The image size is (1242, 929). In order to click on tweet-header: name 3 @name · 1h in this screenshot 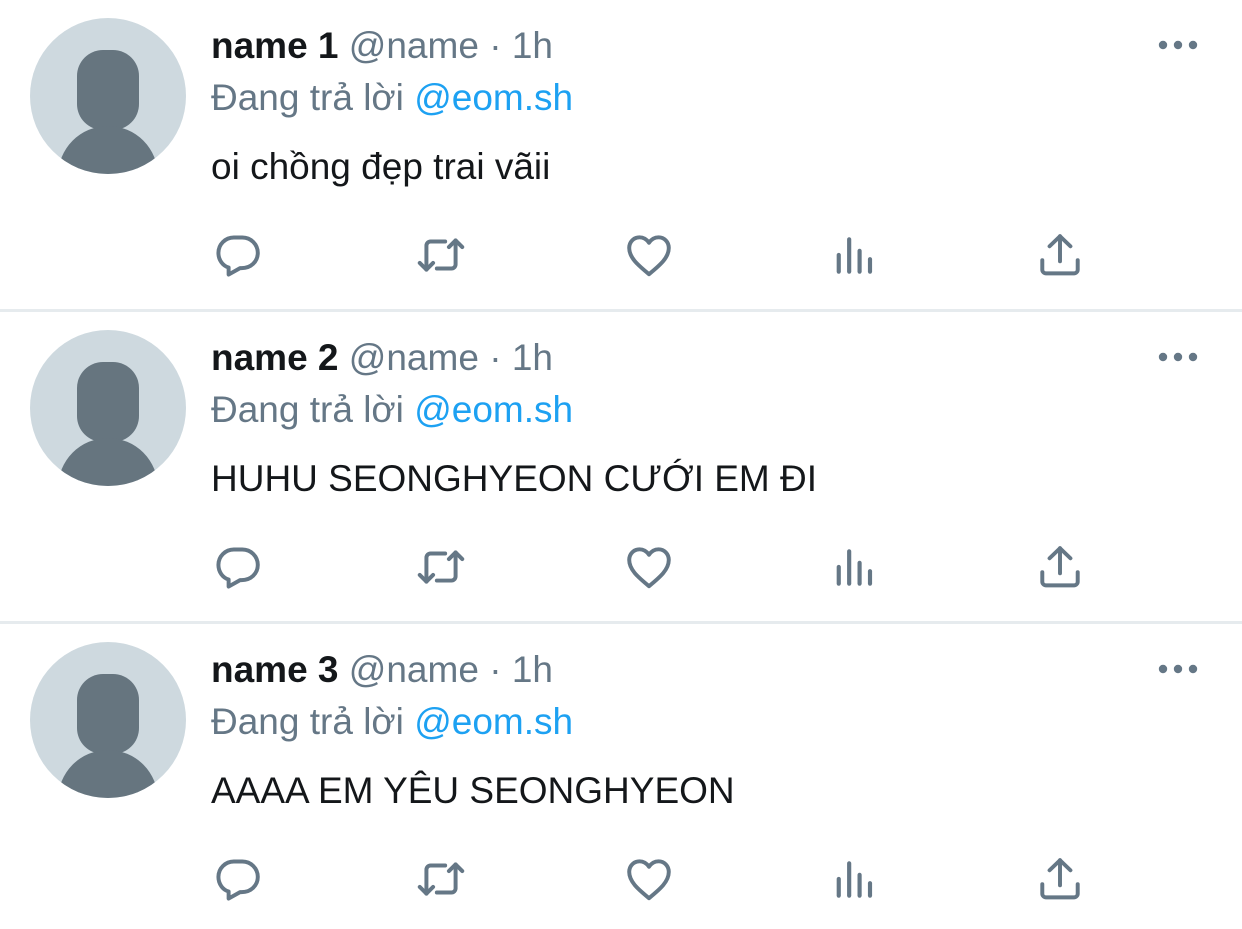, I will do `click(382, 670)`.